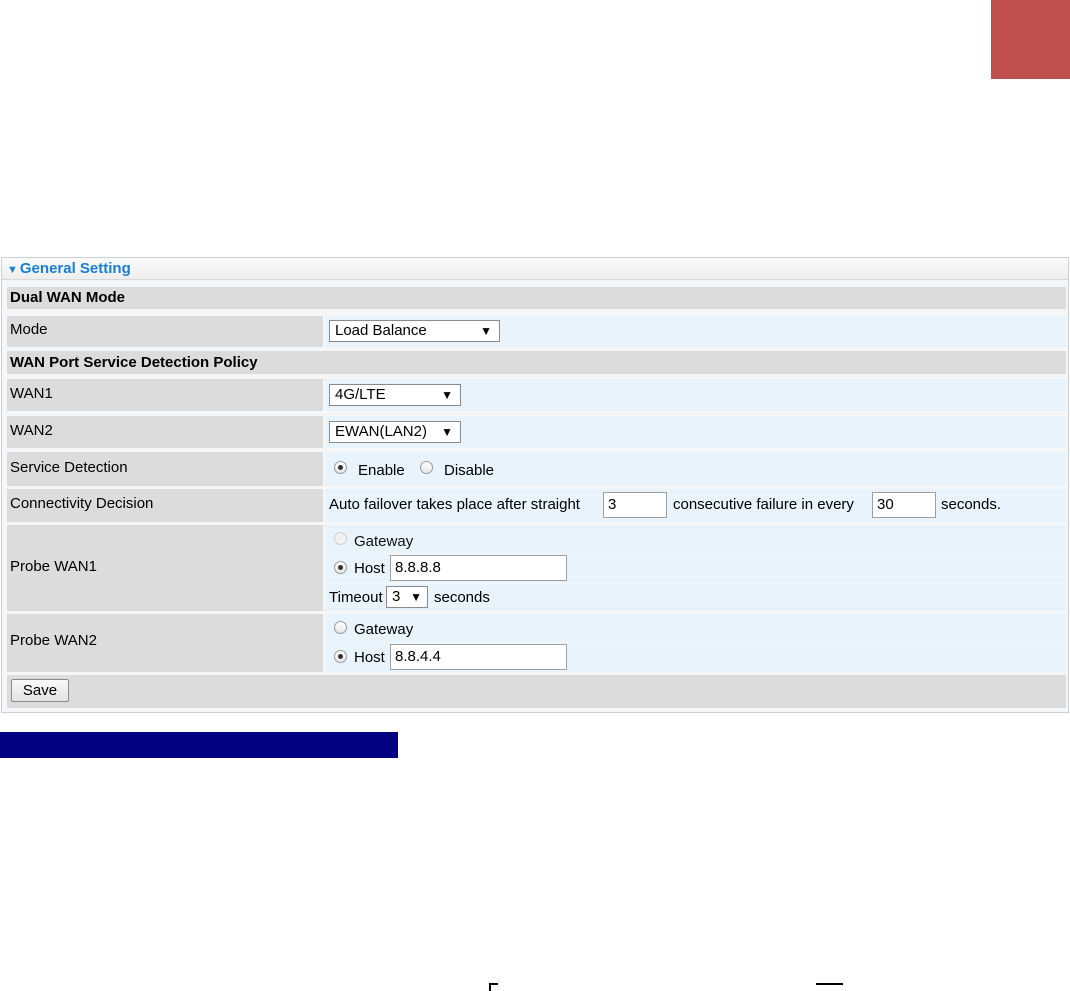  I want to click on mode-label-cell: Mode, so click(165, 331).